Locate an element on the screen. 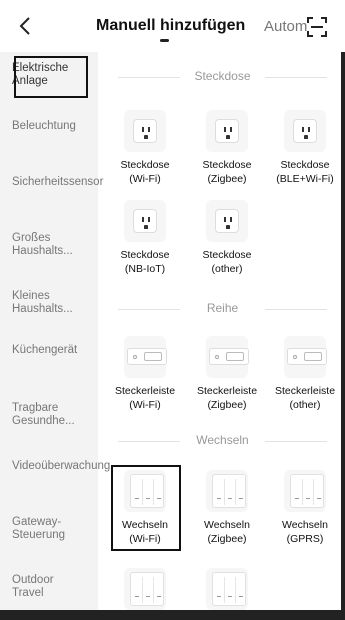 Image resolution: width=345 pixels, height=620 pixels. section-header-strip: Reihe is located at coordinates (222, 309).